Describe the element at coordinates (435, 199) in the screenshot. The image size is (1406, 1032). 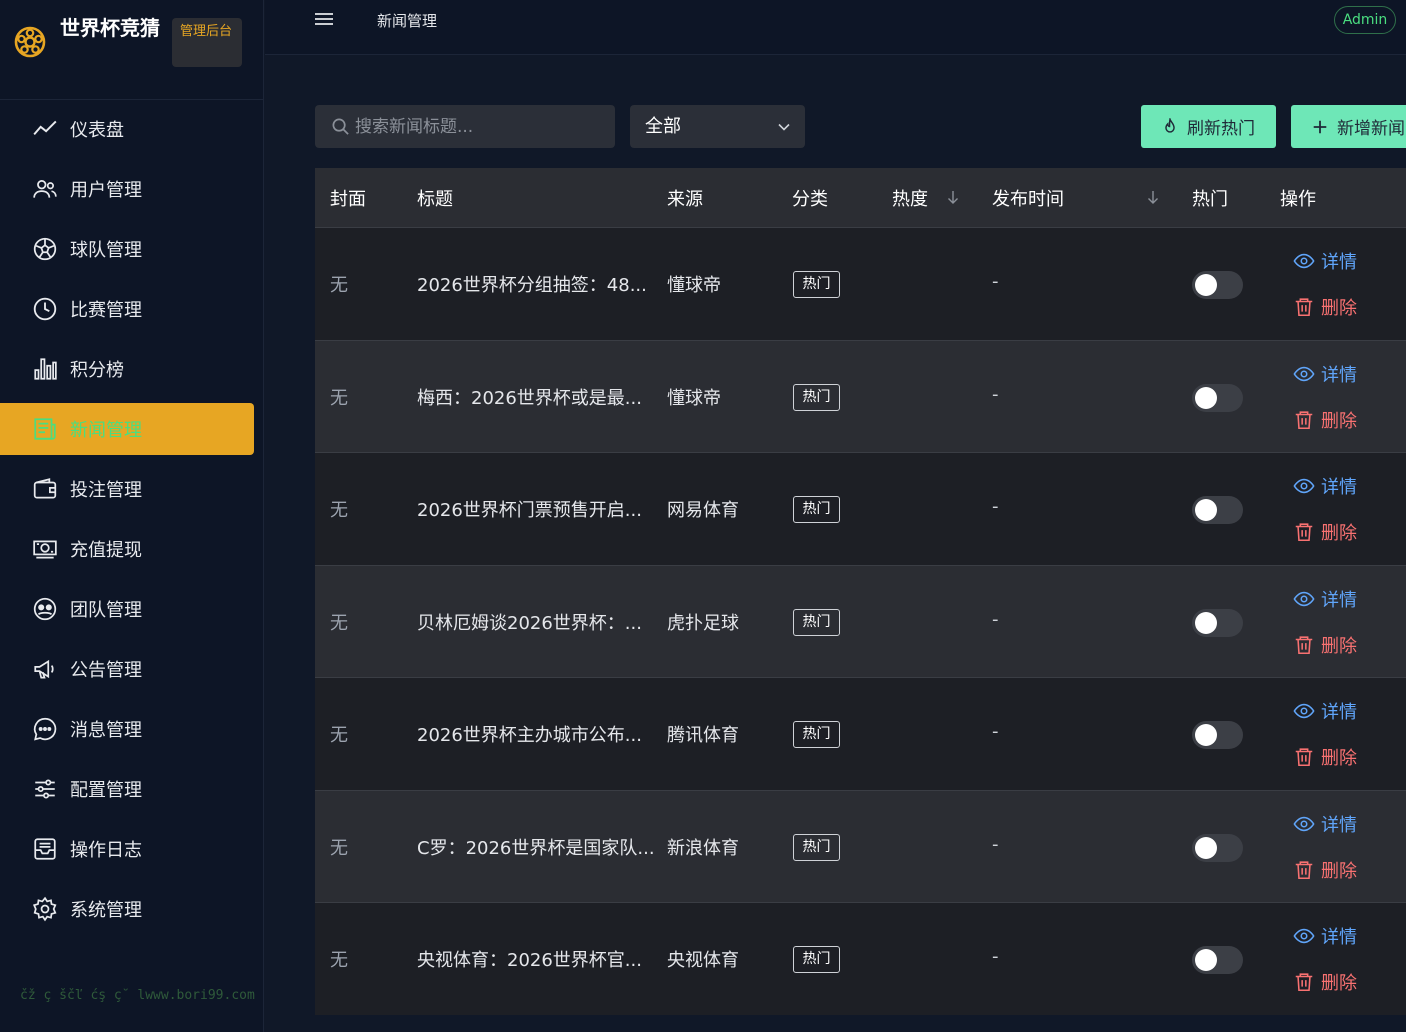
I see `column-header-title: 标题` at that location.